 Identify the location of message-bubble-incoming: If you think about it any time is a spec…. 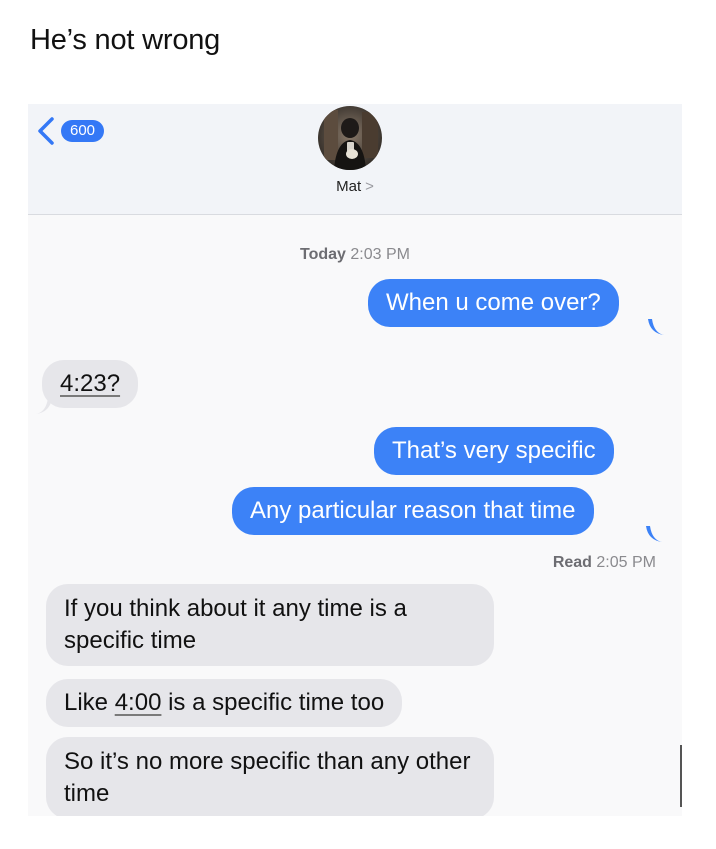
(270, 625).